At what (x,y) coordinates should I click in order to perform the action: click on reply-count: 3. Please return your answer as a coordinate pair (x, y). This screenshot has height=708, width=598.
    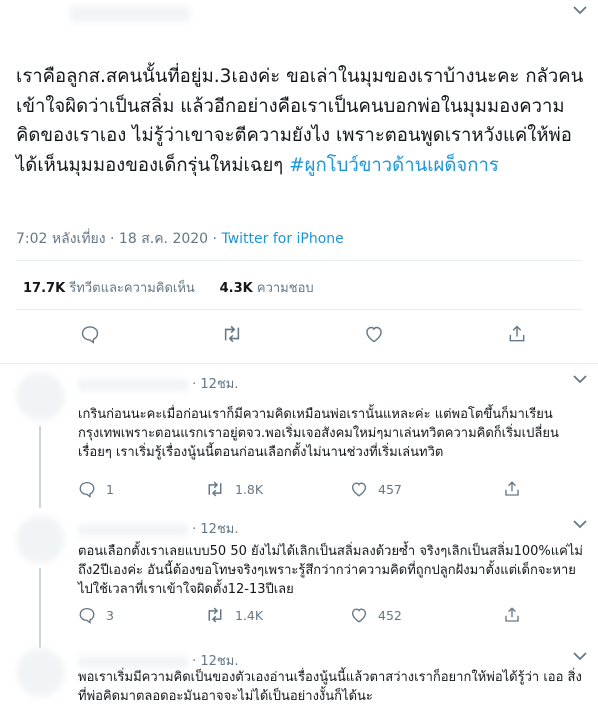
    Looking at the image, I should click on (96, 615).